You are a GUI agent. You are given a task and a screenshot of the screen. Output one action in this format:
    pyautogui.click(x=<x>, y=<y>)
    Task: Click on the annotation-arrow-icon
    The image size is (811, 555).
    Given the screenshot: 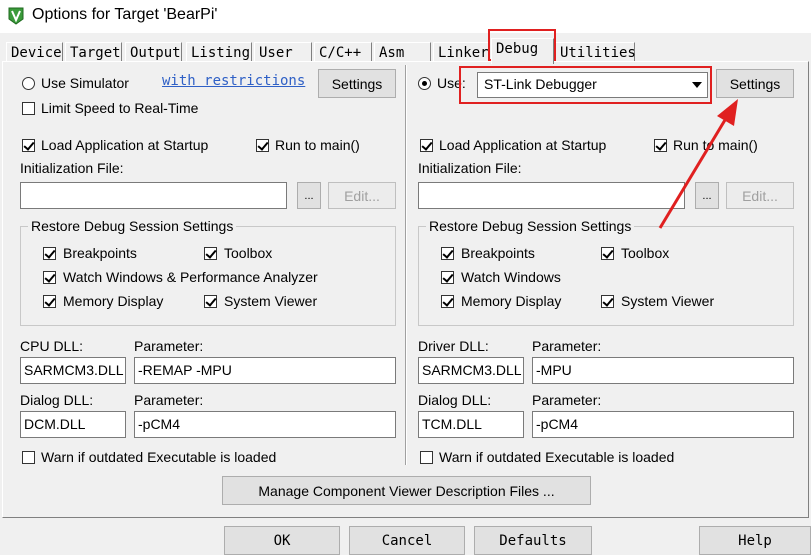 What is the action you would take?
    pyautogui.click(x=698, y=164)
    